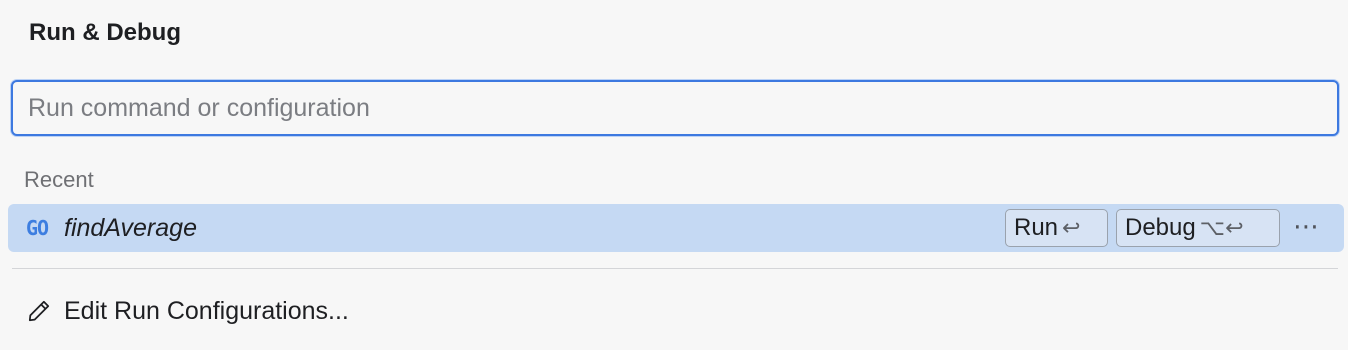  I want to click on debug-button: Debug ⌥↩, so click(1198, 228).